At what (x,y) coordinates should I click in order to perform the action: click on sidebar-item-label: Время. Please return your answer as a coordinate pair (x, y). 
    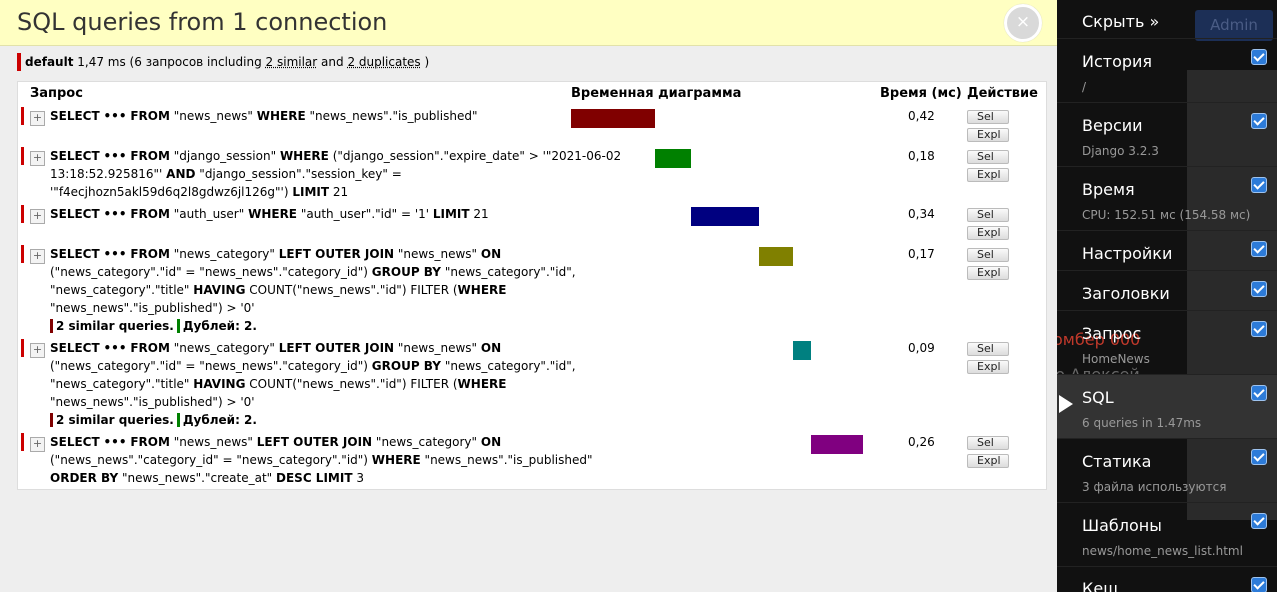
    Looking at the image, I should click on (1108, 189).